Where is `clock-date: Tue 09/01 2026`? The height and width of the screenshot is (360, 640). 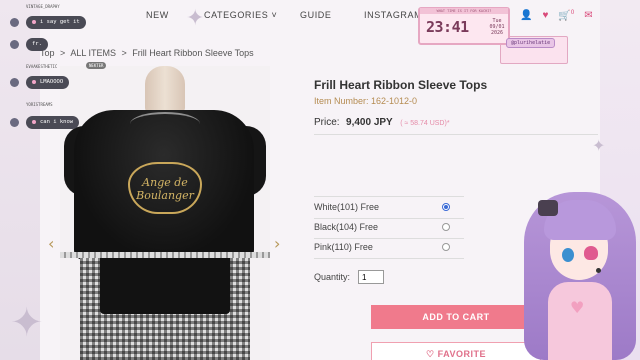
clock-date: Tue 09/01 2026 is located at coordinates (497, 27).